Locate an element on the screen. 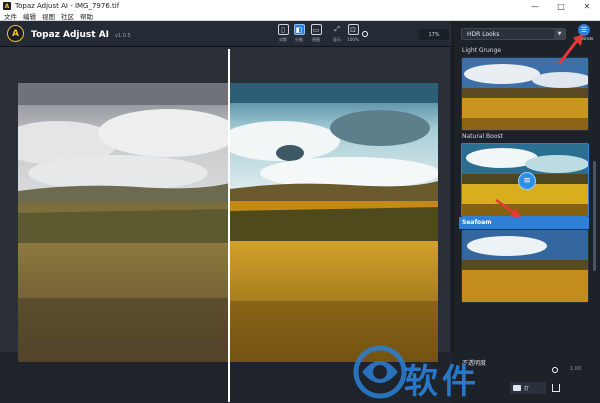 This screenshot has width=600, height=403. annotation-arrow-seafoam is located at coordinates (508, 208).